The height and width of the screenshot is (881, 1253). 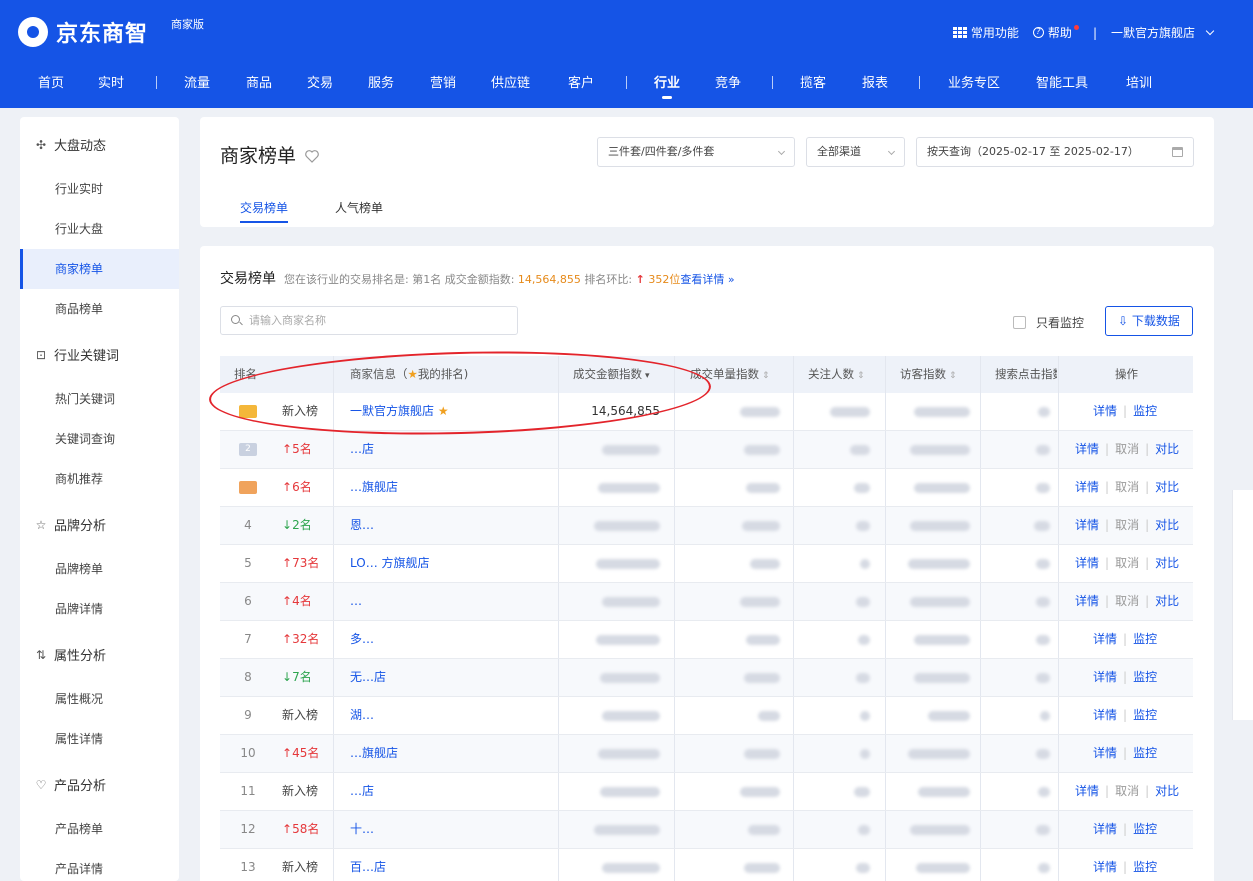 What do you see at coordinates (813, 81) in the screenshot?
I see `nav-attract: 揽客` at bounding box center [813, 81].